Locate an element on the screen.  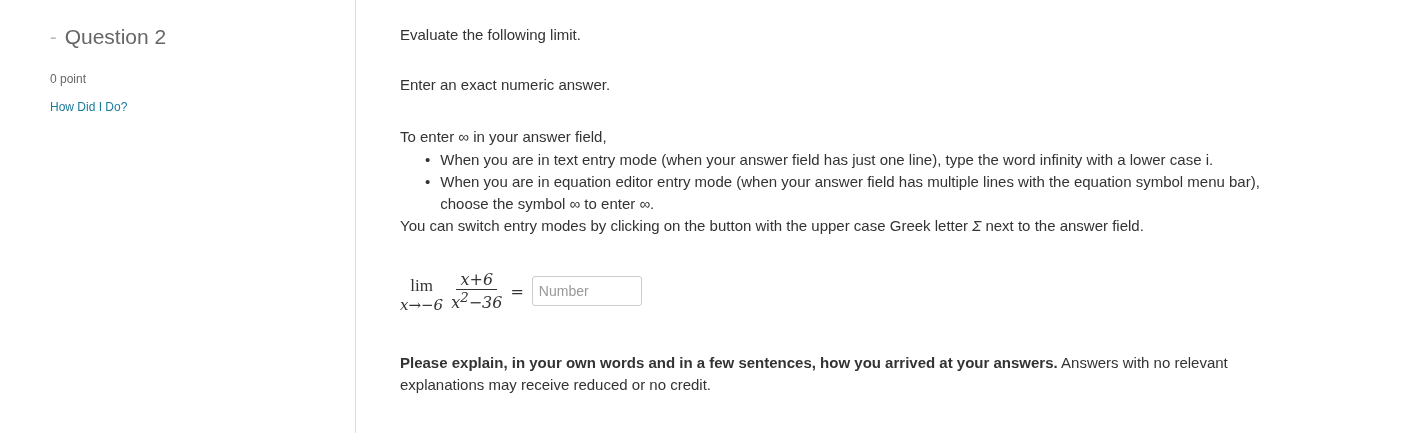
instruction-bullet: When you are in equation editor entry mode (when your answer field has multiple lines with the equation symbol menu bar), choose the symbol ∞ to enter ∞. is located at coordinates (850, 193).